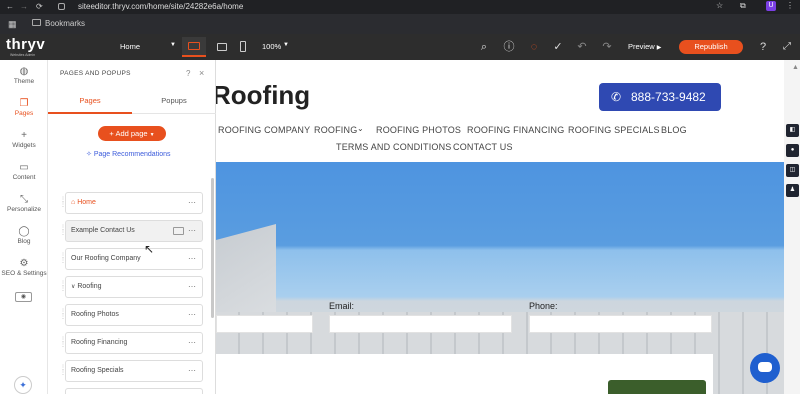 This screenshot has height=394, width=800. I want to click on rail-item-pages: ❐ Pages, so click(24, 107).